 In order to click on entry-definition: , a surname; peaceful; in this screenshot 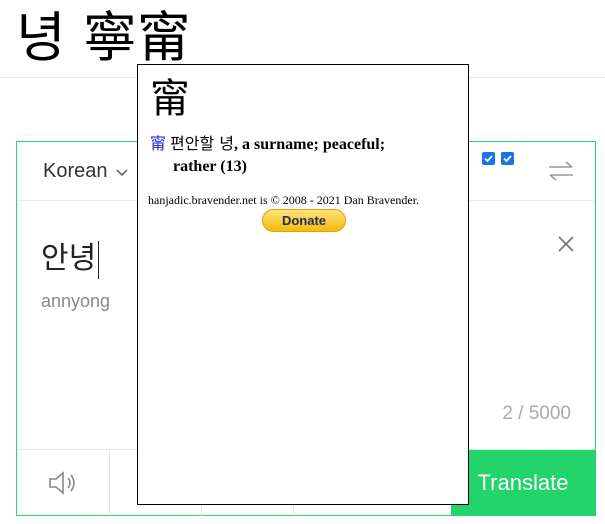, I will do `click(309, 144)`.